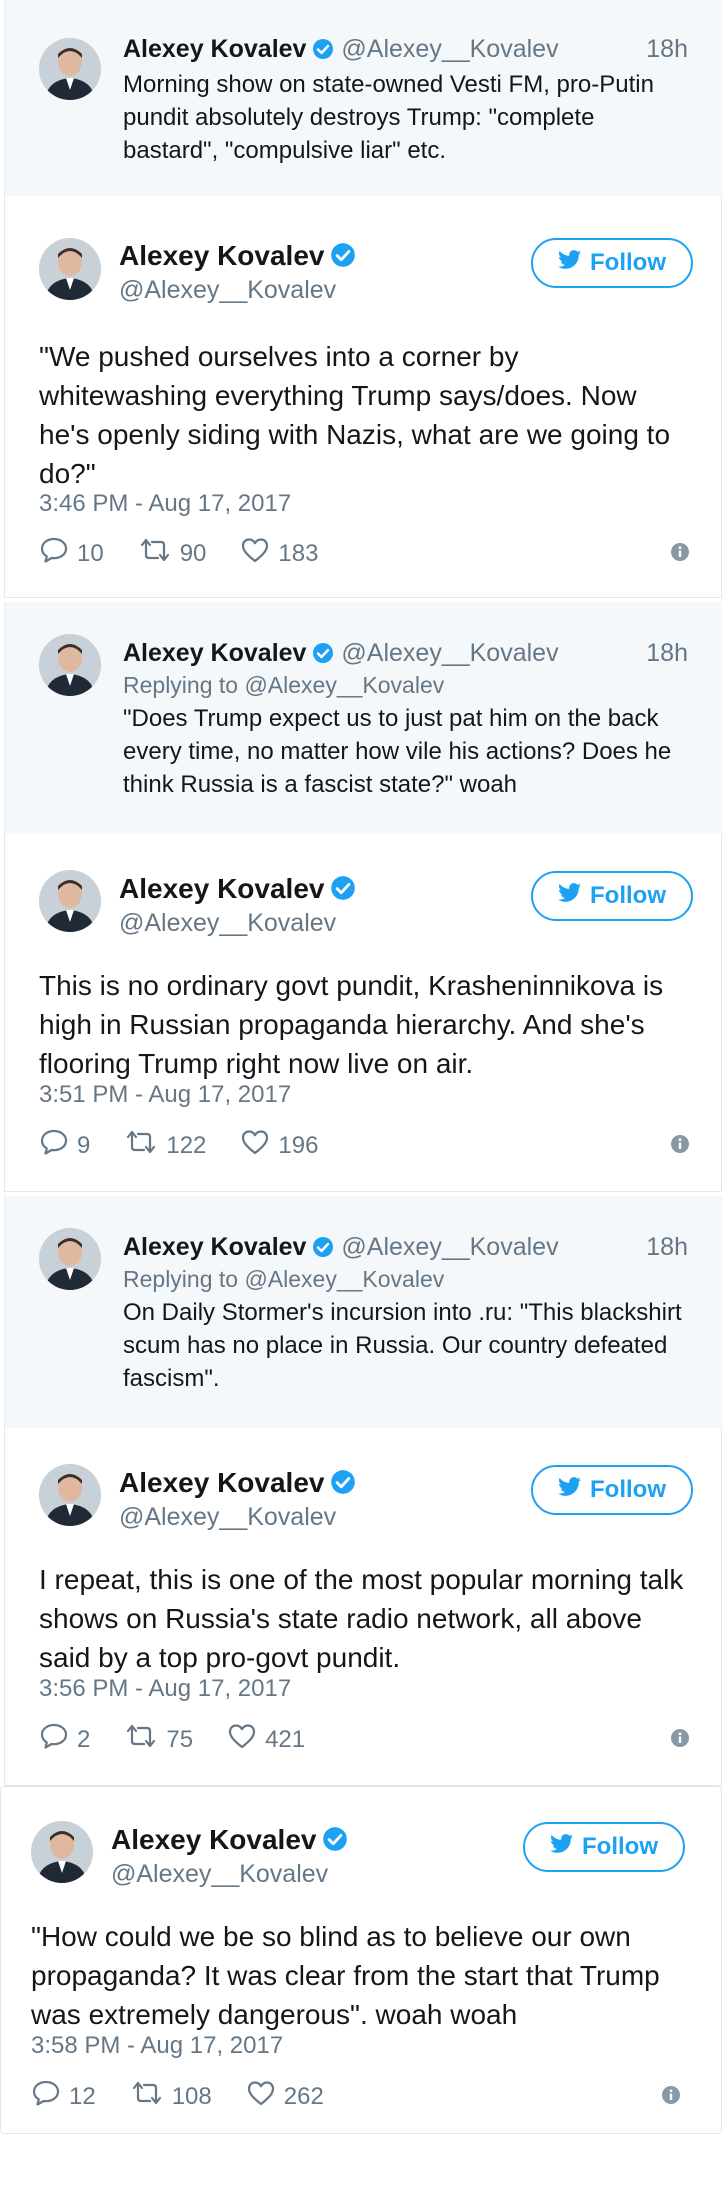 The image size is (726, 2208). Describe the element at coordinates (90, 553) in the screenshot. I see `reply-count: 10` at that location.